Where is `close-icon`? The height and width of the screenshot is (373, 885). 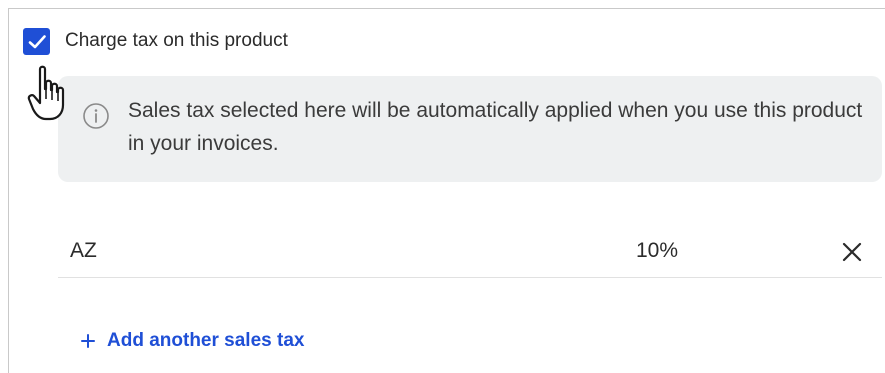 close-icon is located at coordinates (852, 252).